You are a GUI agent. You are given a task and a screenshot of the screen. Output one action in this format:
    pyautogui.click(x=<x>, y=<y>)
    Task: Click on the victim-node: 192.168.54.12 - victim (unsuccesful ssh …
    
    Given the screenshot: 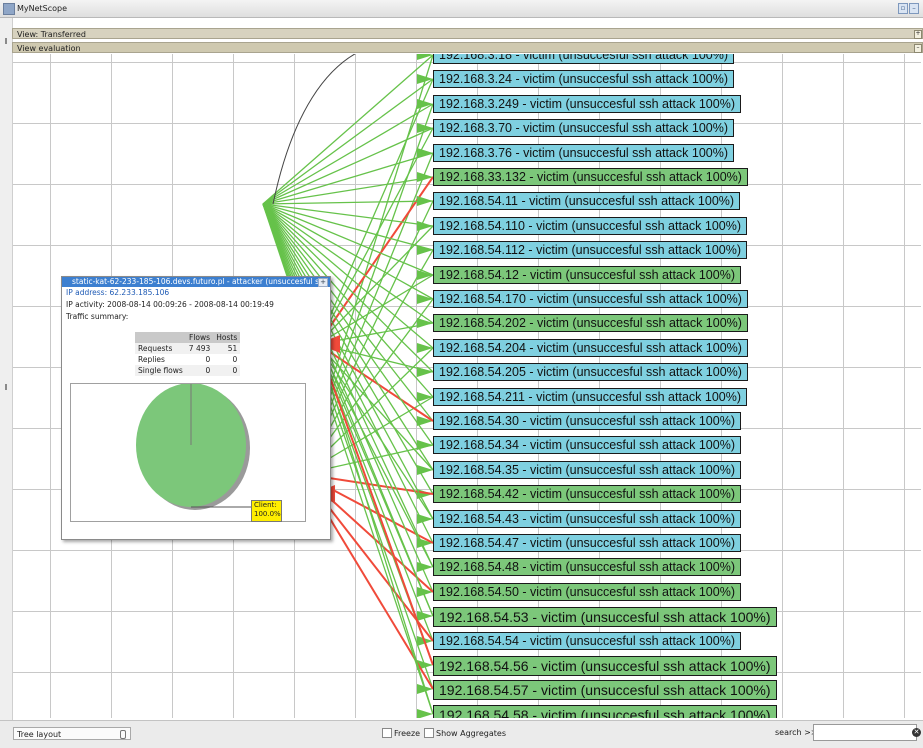 What is the action you would take?
    pyautogui.click(x=587, y=275)
    